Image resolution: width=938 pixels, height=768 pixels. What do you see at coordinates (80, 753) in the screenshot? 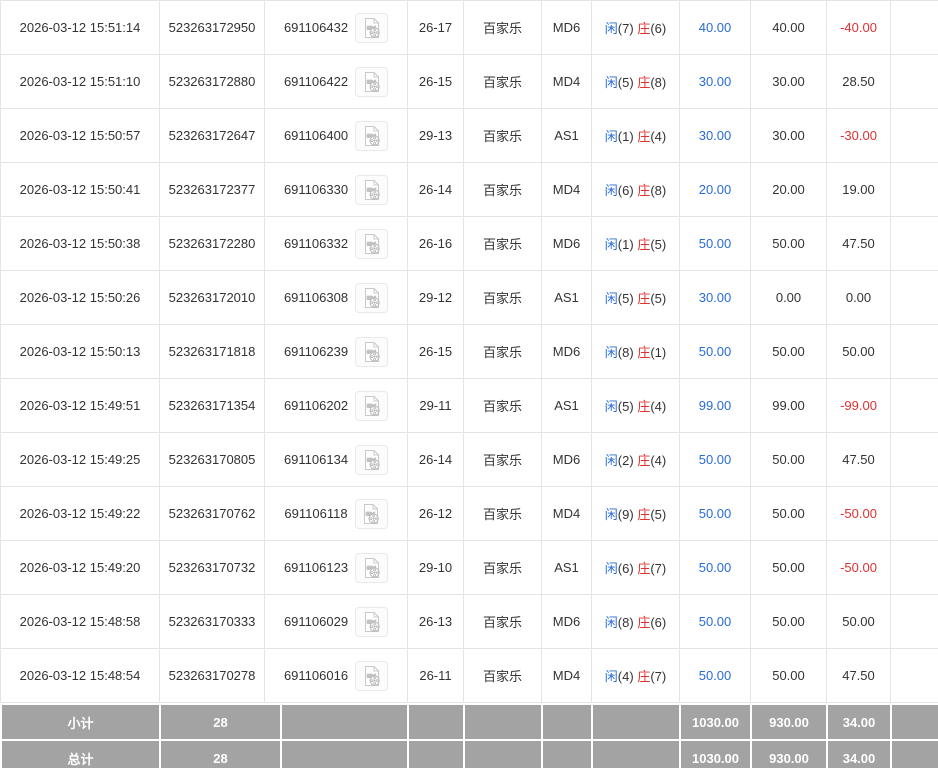
I see `total-label: 总计` at bounding box center [80, 753].